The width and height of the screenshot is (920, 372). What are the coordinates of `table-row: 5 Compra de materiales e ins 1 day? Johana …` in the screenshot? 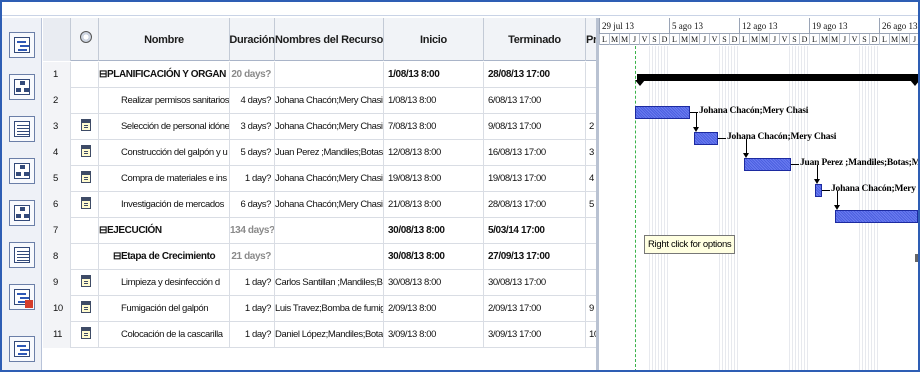 It's located at (319, 179).